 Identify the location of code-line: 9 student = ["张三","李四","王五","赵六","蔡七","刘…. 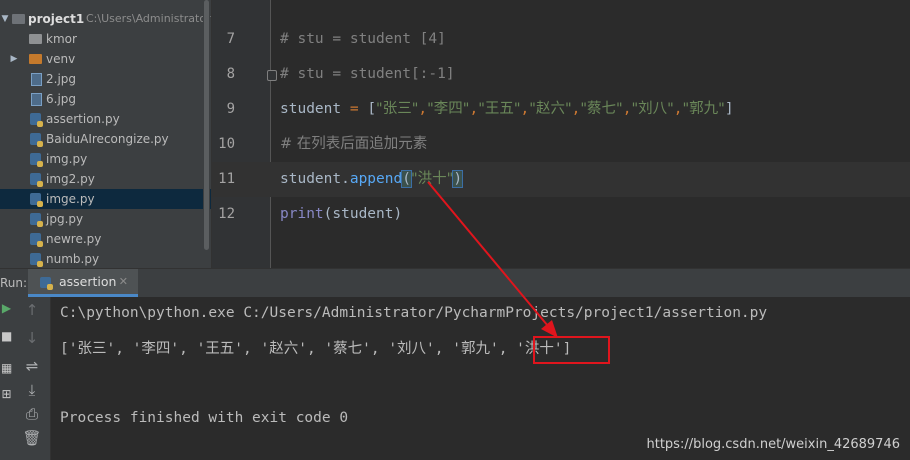
(561, 109).